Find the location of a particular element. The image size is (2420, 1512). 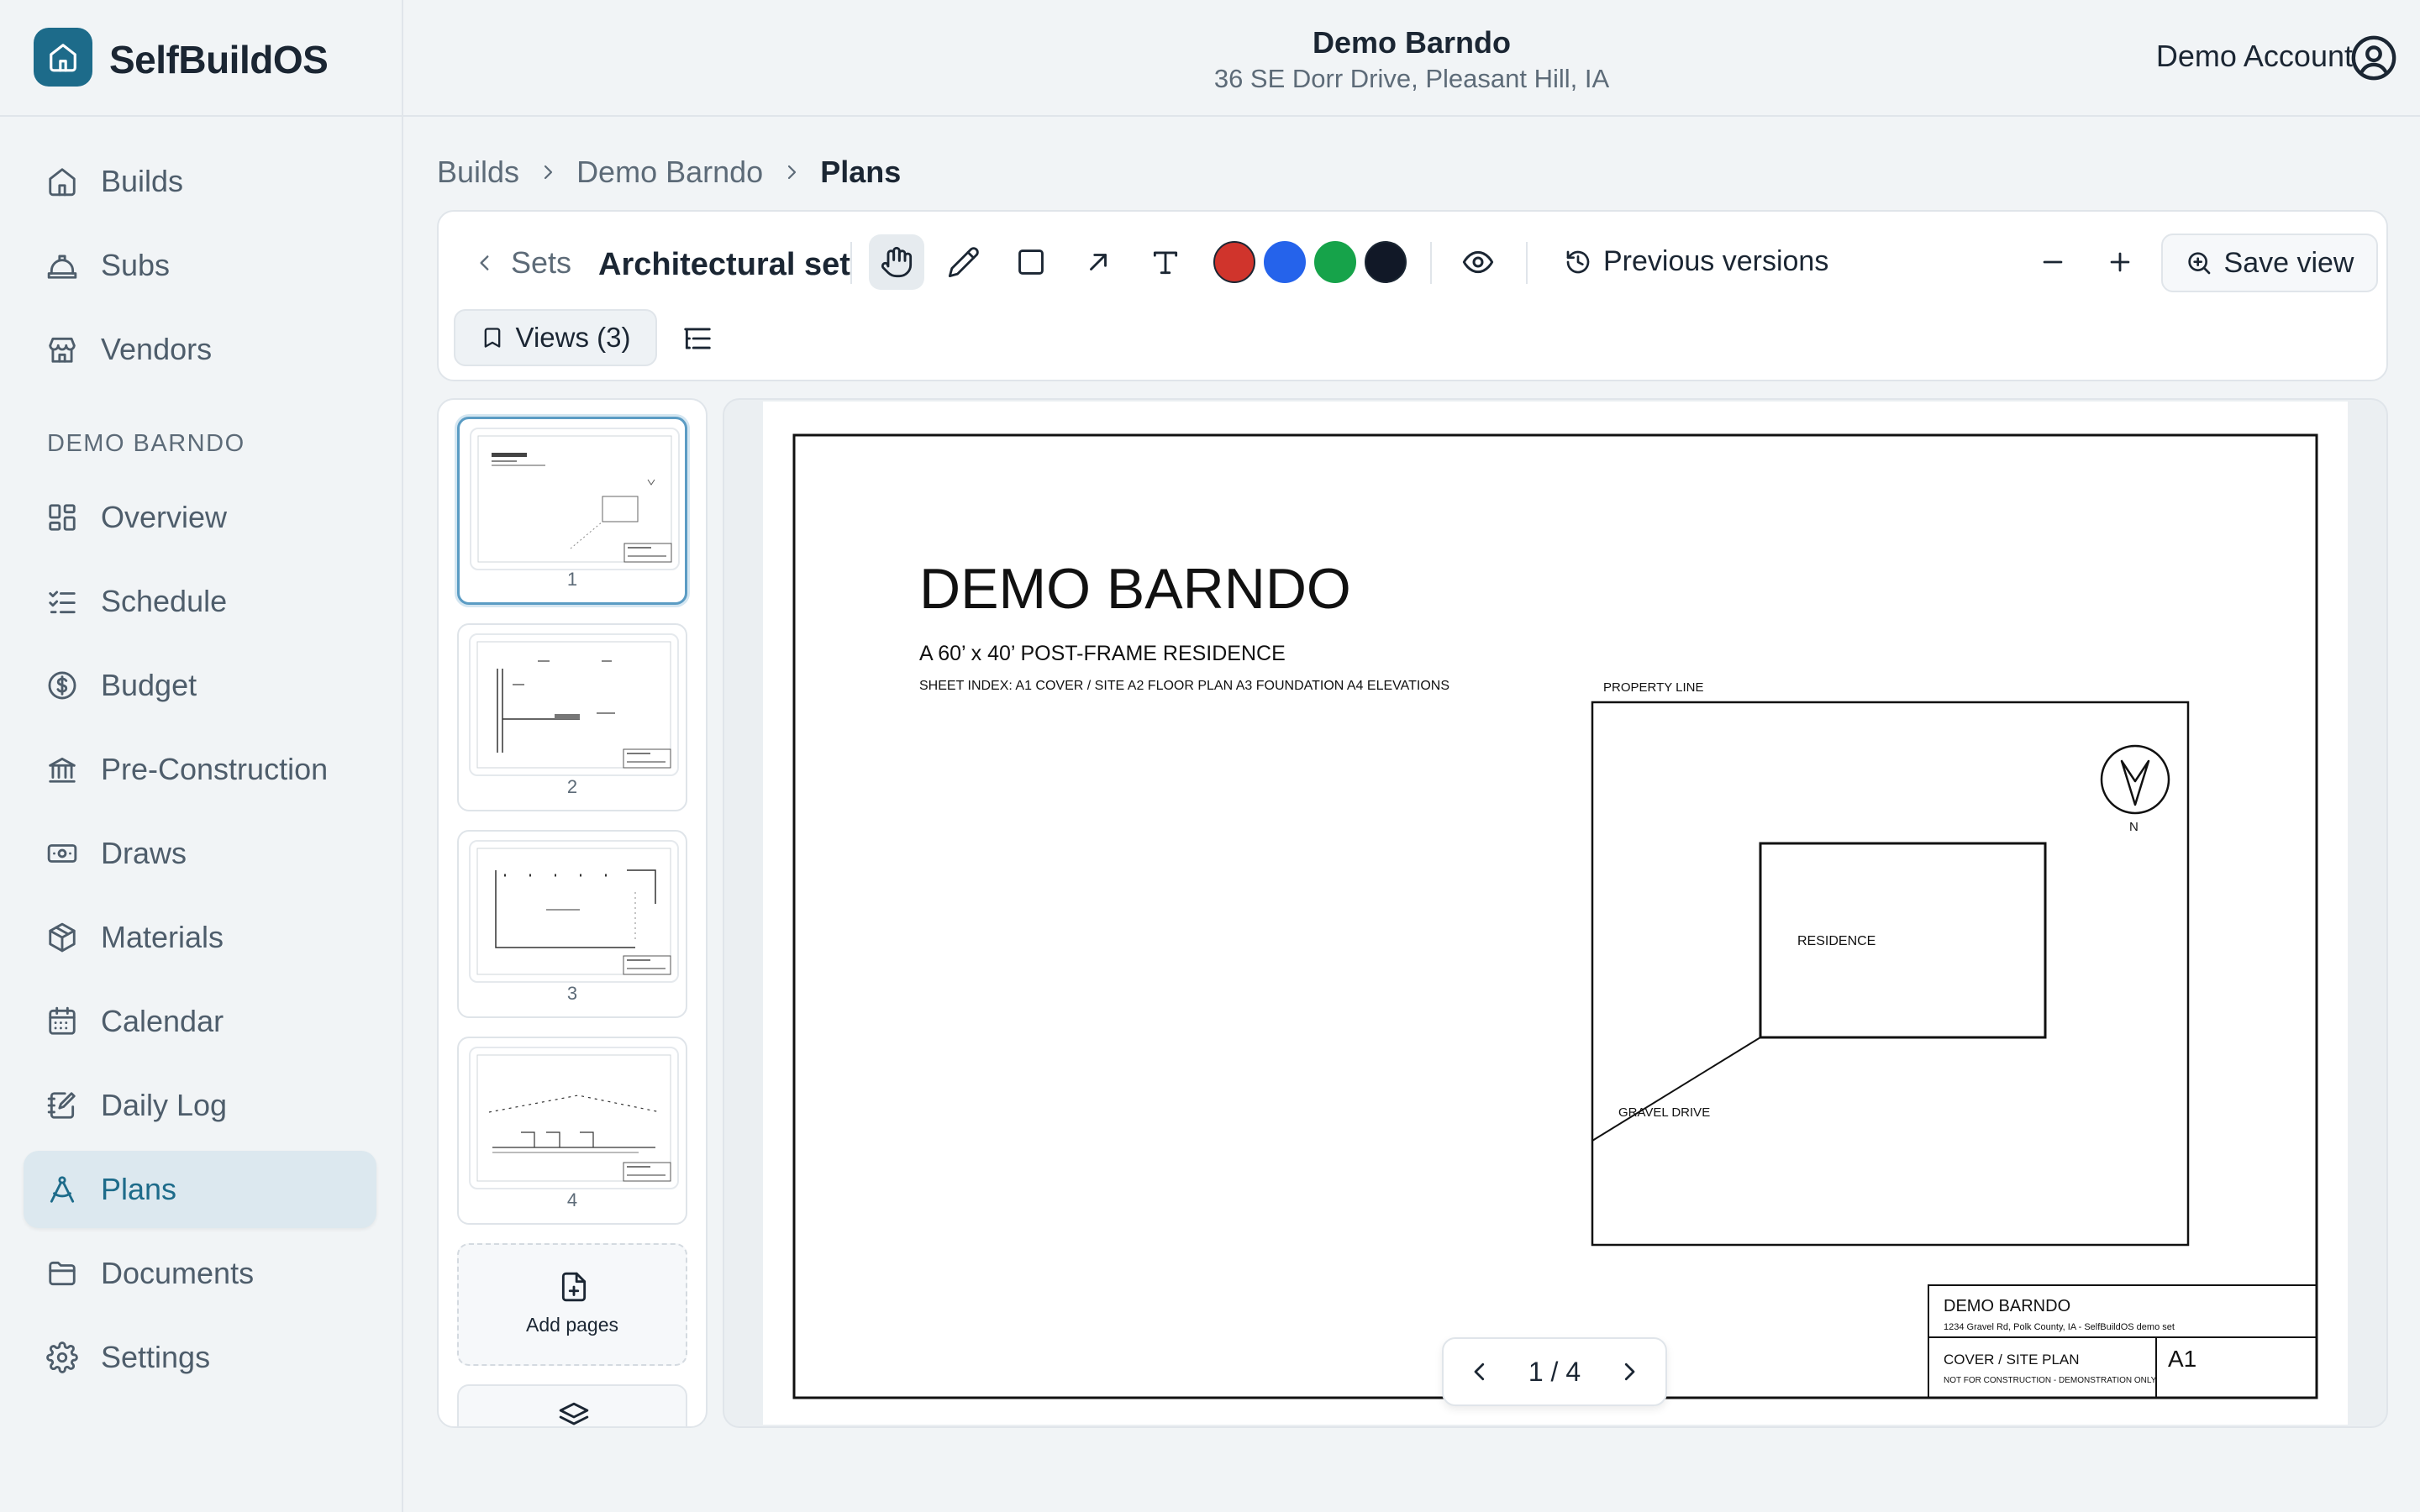

save-view-button: Save view is located at coordinates (2269, 263).